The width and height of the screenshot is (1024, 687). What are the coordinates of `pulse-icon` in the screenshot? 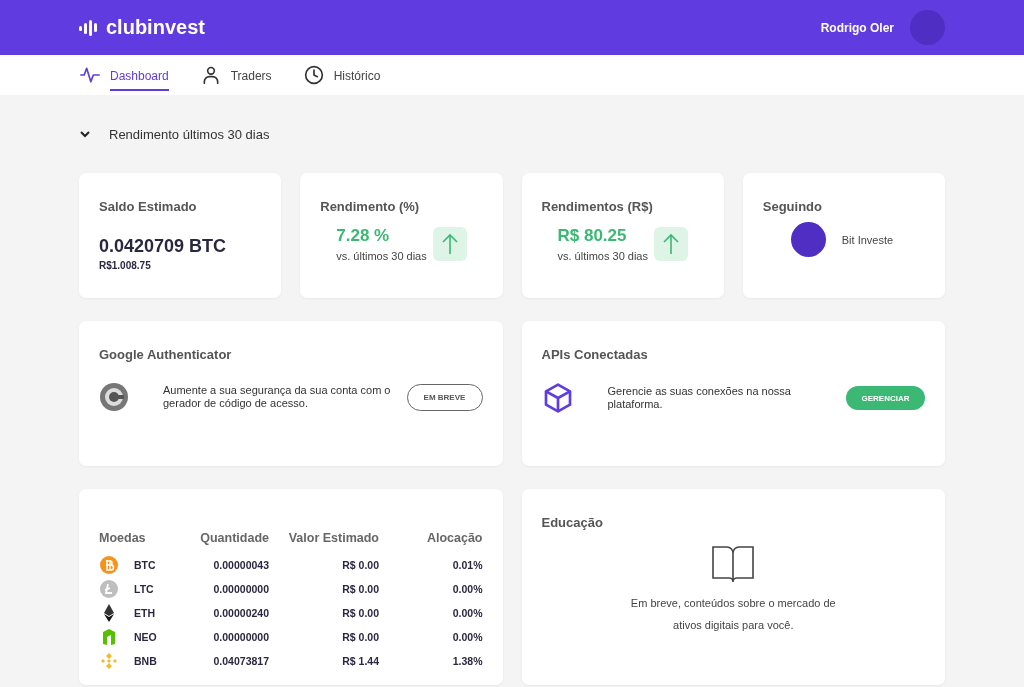 It's located at (90, 75).